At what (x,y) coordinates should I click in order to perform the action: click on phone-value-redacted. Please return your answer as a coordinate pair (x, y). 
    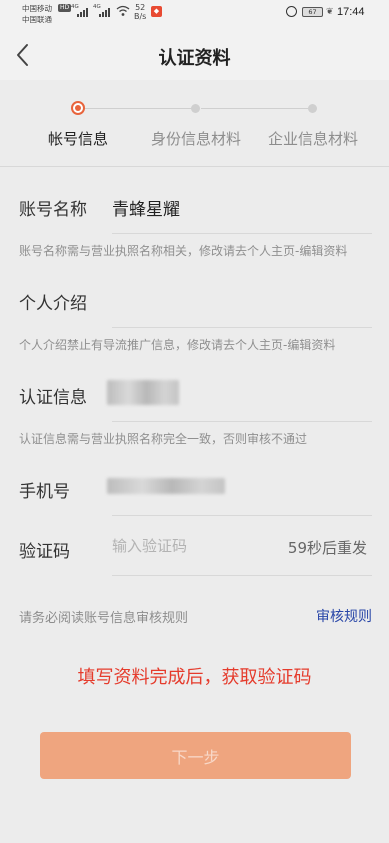
    Looking at the image, I should click on (166, 486).